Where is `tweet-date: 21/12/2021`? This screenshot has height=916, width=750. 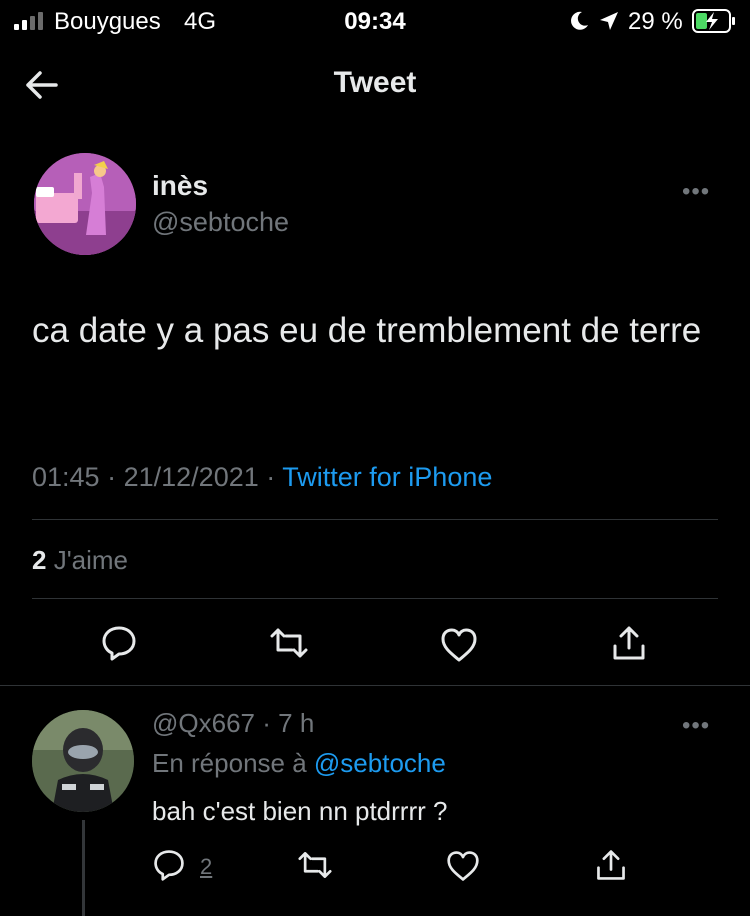 tweet-date: 21/12/2021 is located at coordinates (191, 477).